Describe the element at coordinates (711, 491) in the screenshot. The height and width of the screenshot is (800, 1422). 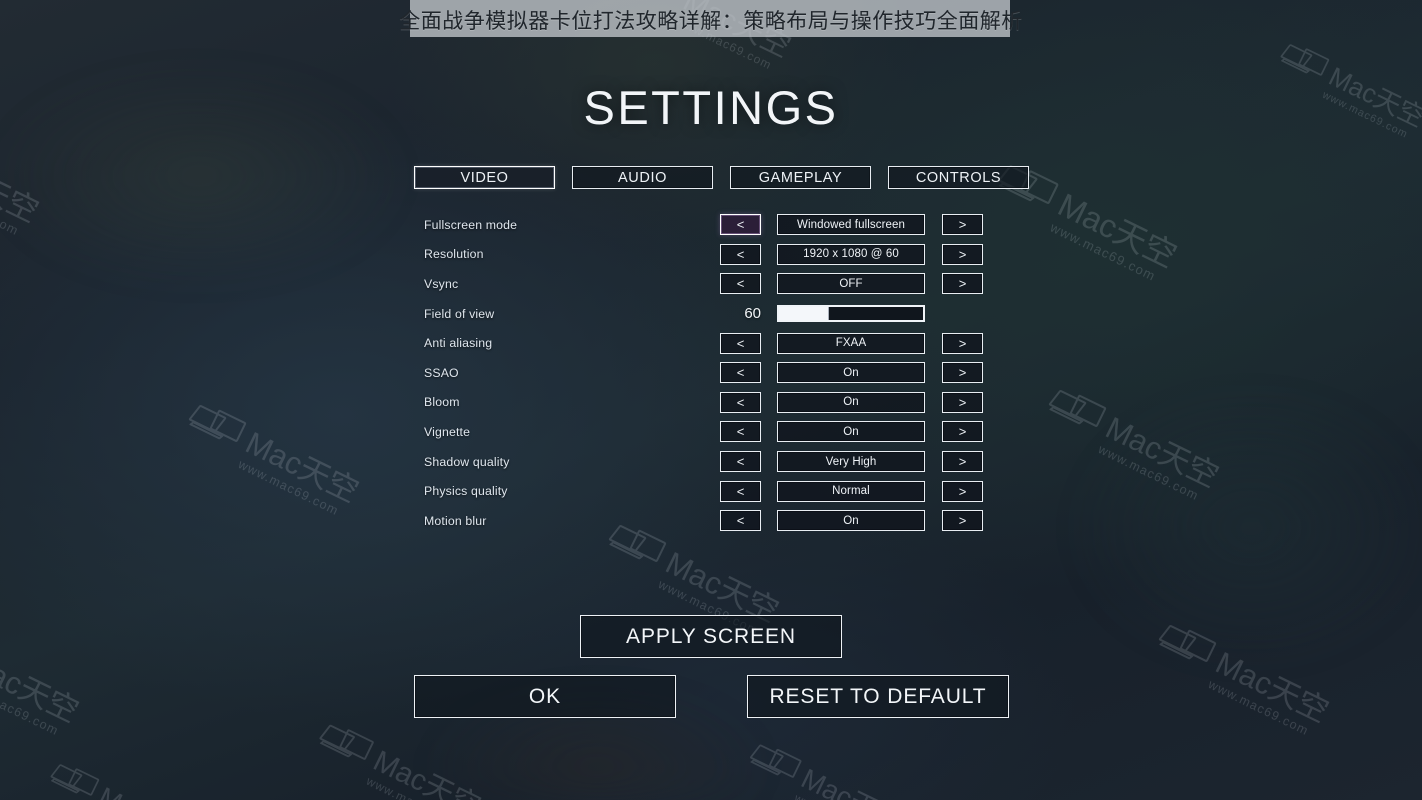
I see `setting-row: Physics quality < Normal >` at that location.